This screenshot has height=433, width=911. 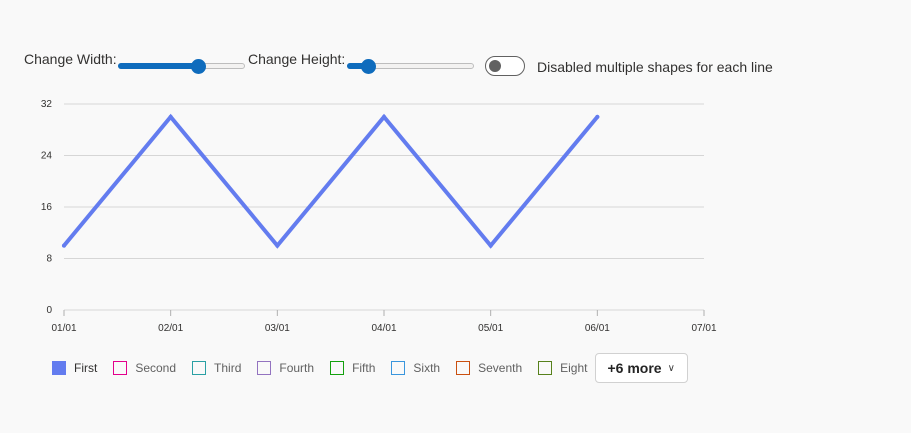 I want to click on x-tick-label: 02/01, so click(x=170, y=328).